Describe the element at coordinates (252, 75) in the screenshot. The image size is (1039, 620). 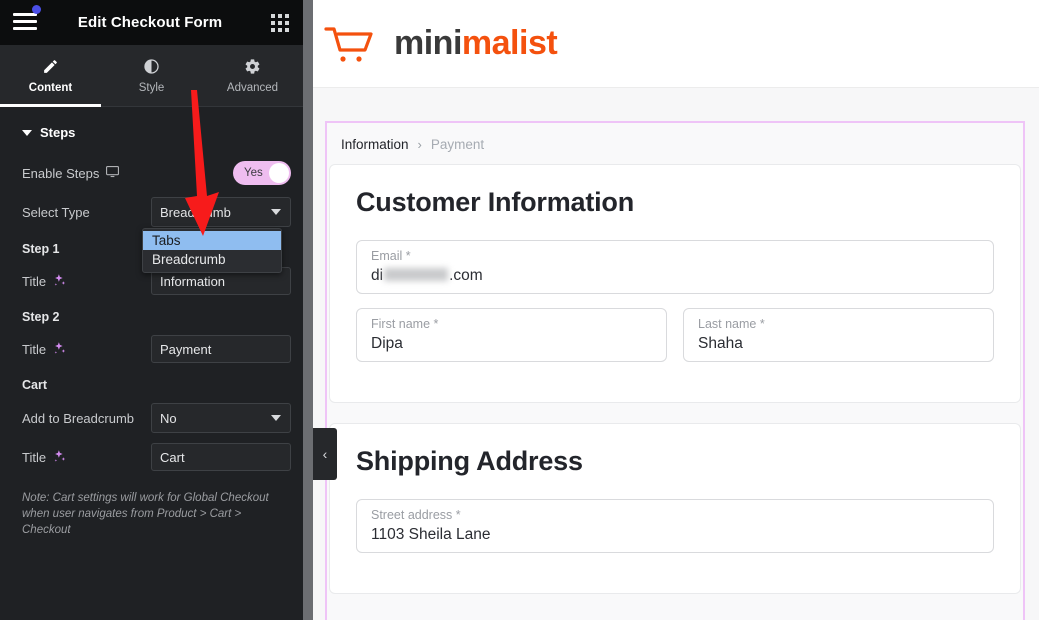
I see `tab-advanced: Advanced` at that location.